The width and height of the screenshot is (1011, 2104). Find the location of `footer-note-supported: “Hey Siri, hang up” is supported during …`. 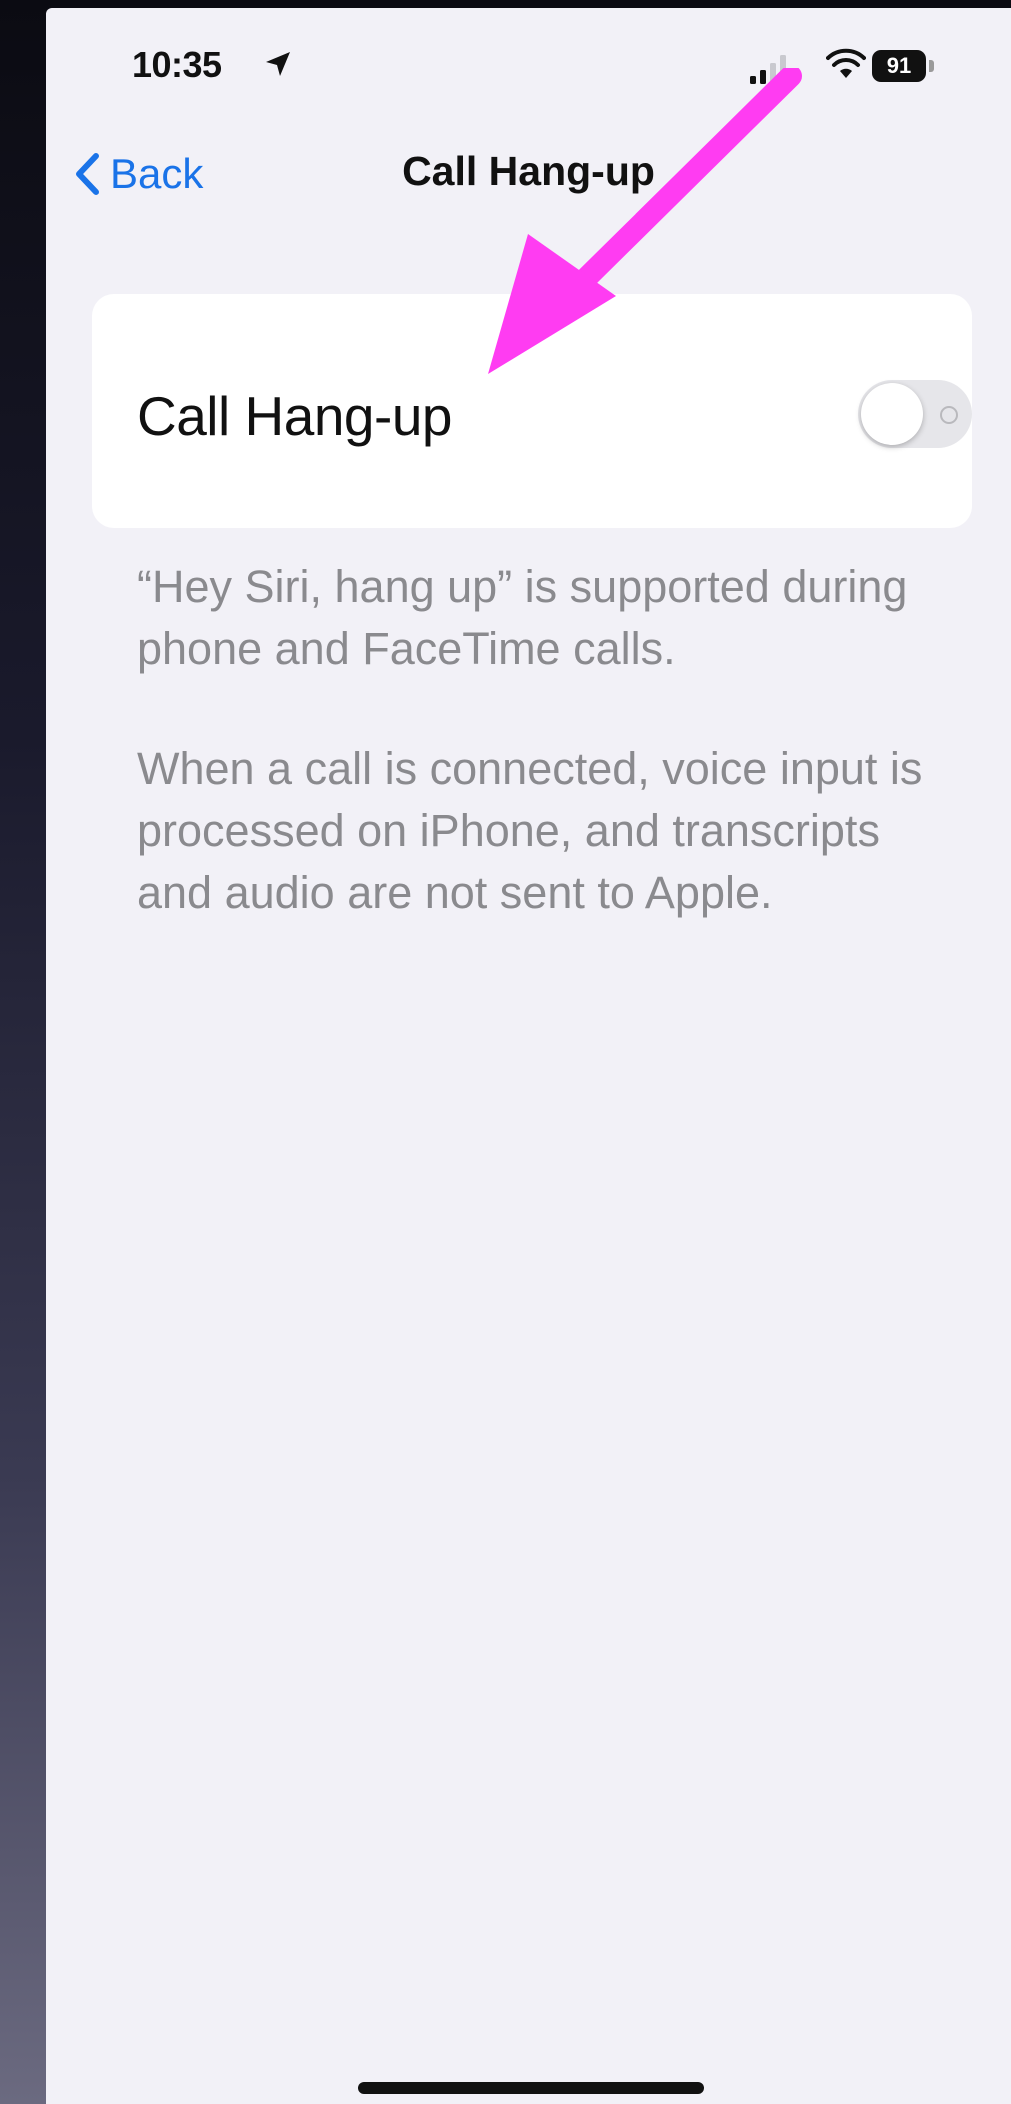

footer-note-supported: “Hey Siri, hang up” is supported during … is located at coordinates (522, 617).